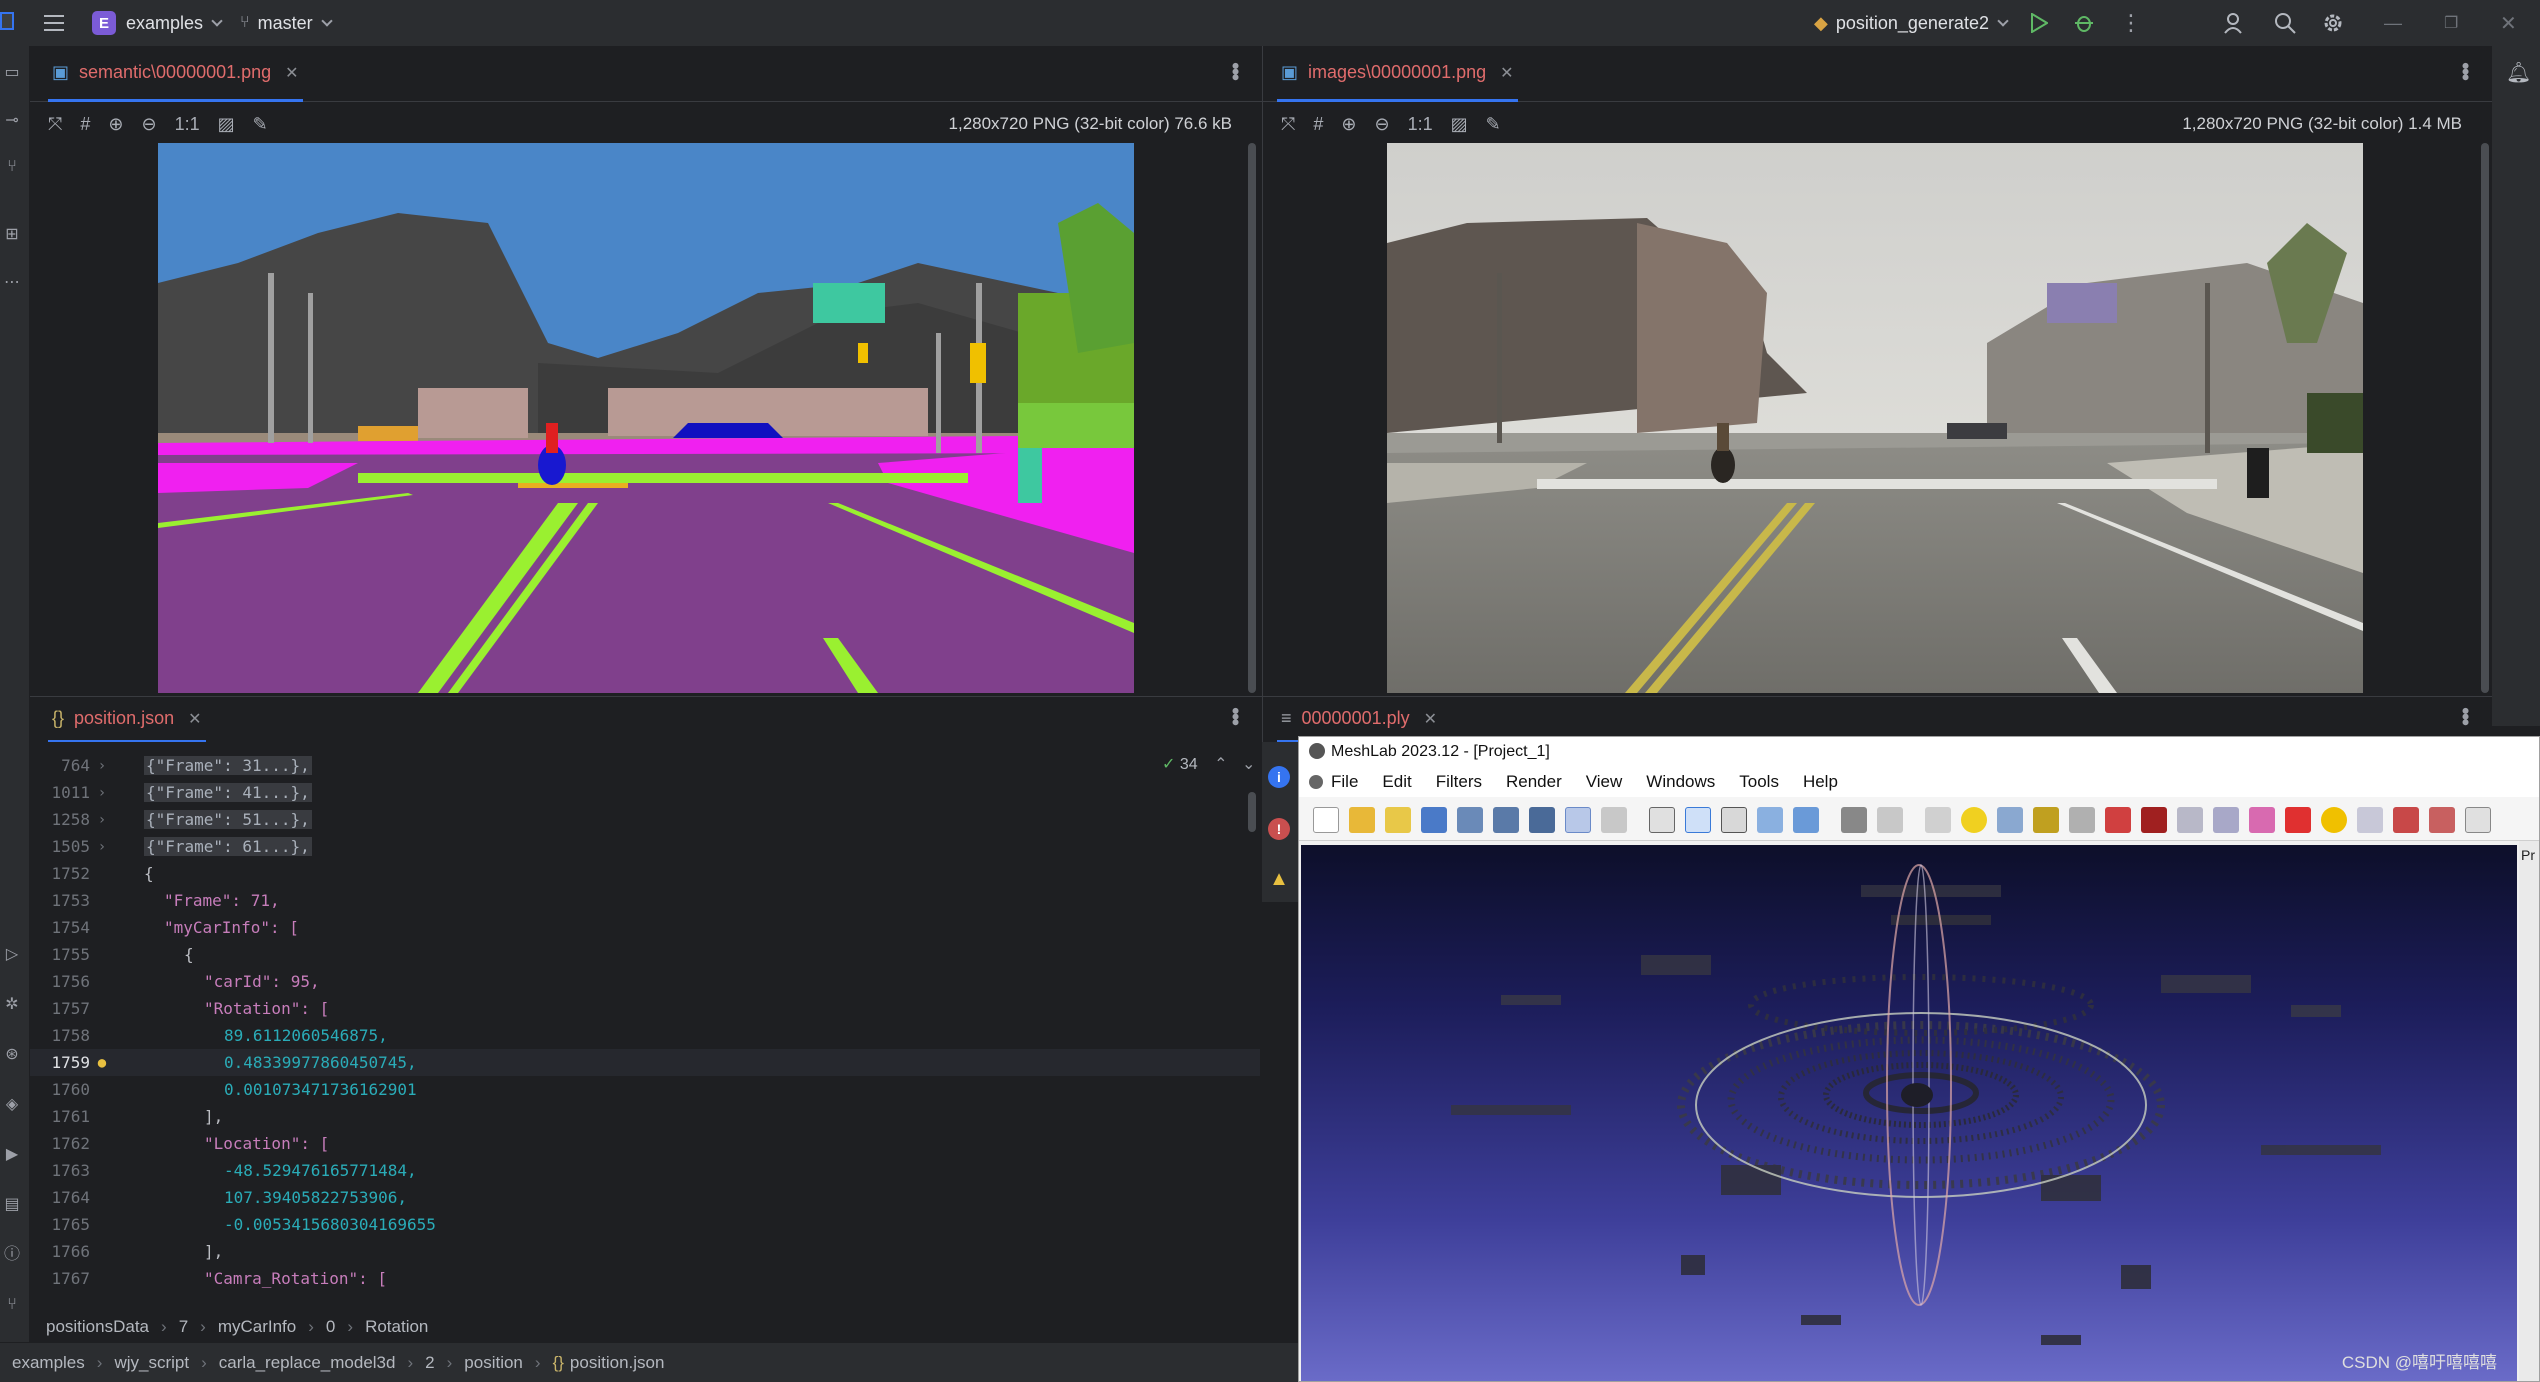  I want to click on menu-edit: Edit, so click(1396, 782).